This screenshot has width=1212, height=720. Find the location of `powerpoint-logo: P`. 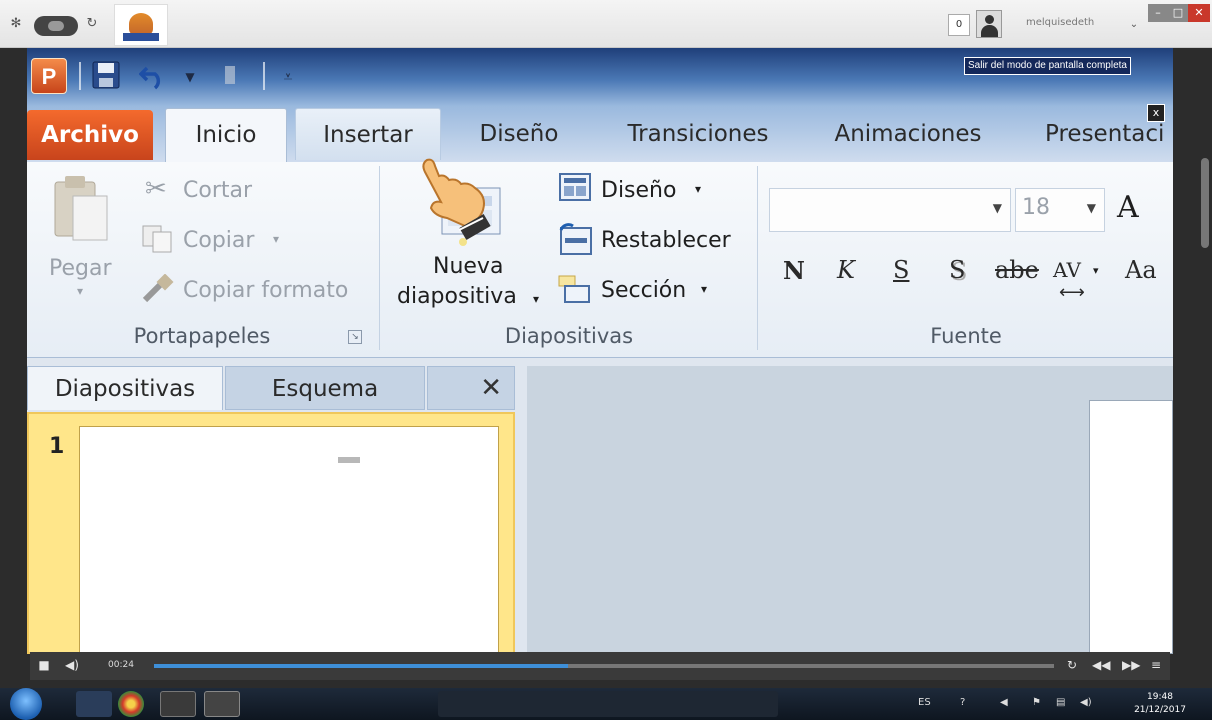

powerpoint-logo: P is located at coordinates (49, 76).